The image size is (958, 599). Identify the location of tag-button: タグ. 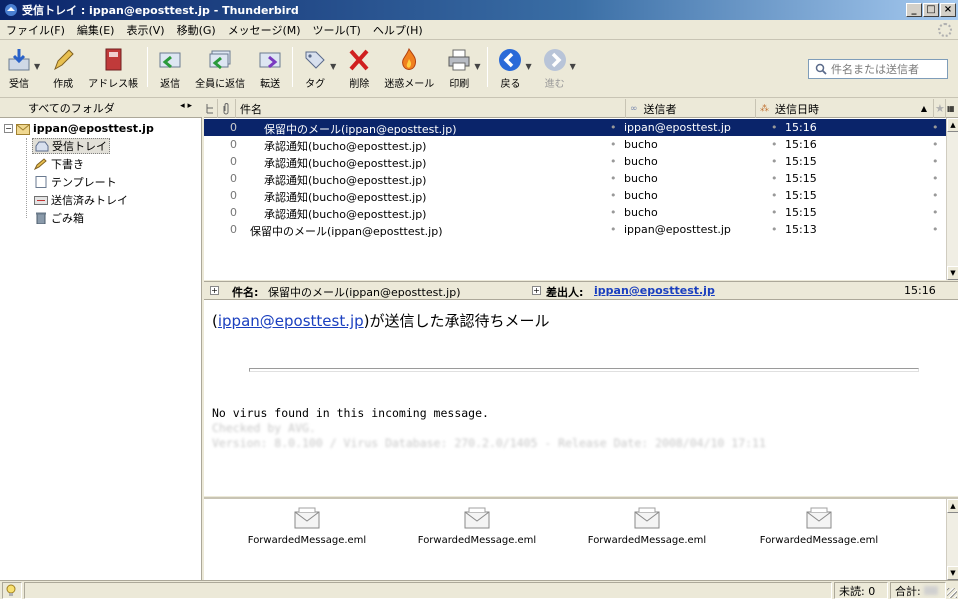
(315, 70).